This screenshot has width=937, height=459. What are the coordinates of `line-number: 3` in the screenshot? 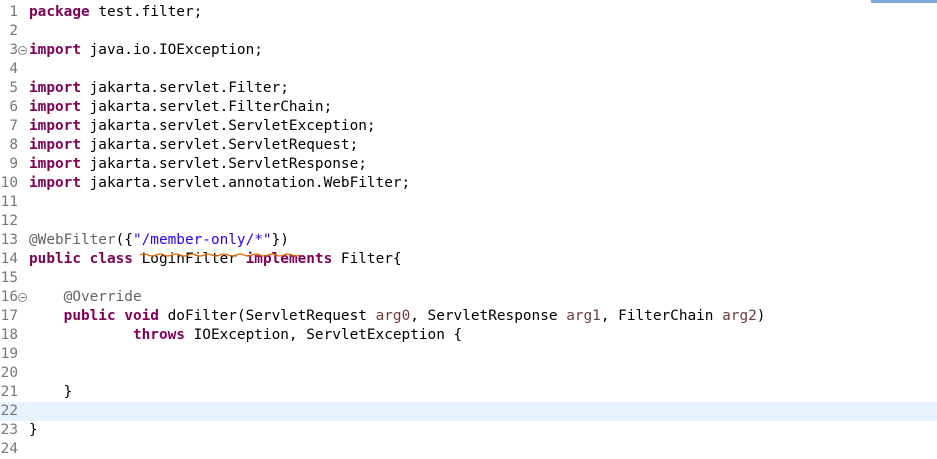 It's located at (13, 50).